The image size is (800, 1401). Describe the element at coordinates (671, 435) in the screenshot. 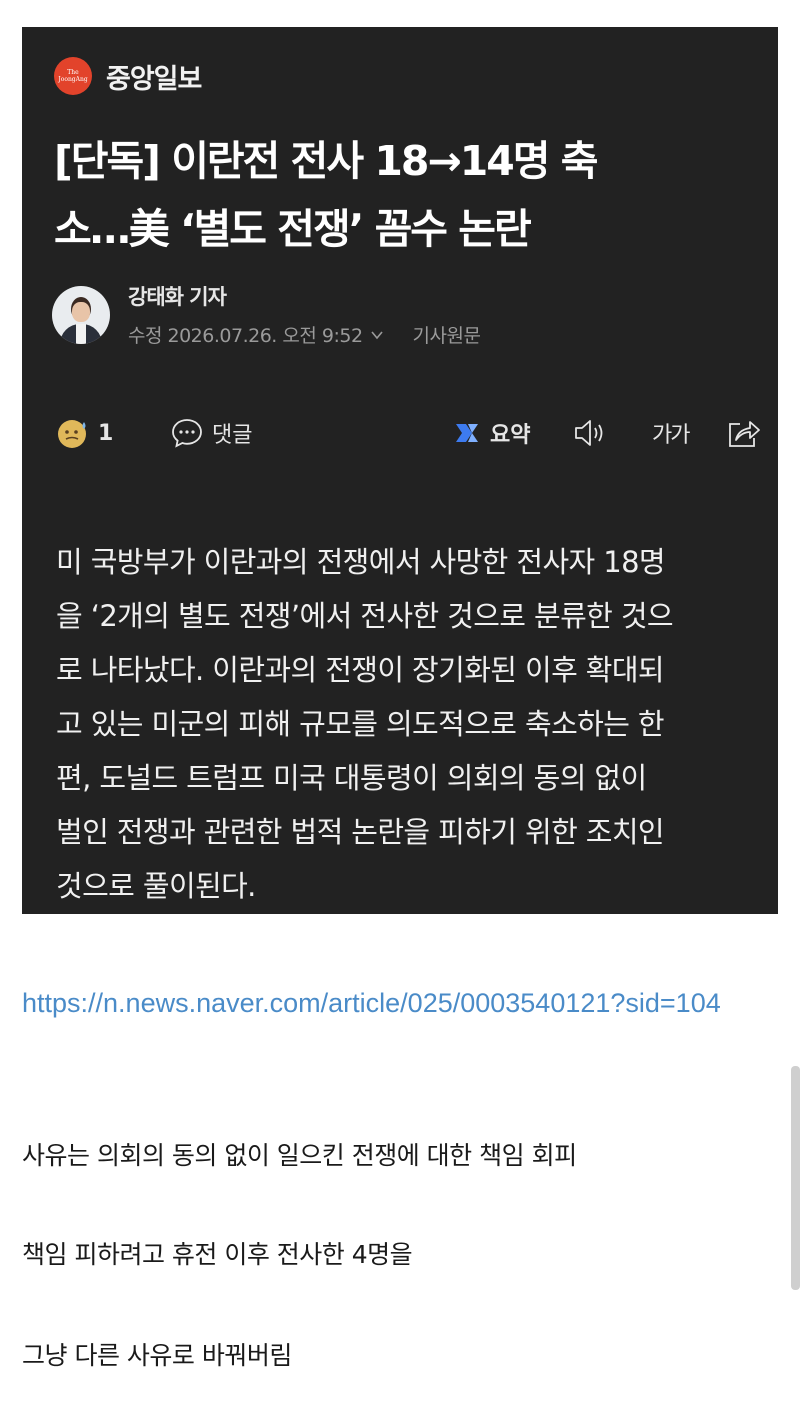

I see `font-size-label: 가가` at that location.